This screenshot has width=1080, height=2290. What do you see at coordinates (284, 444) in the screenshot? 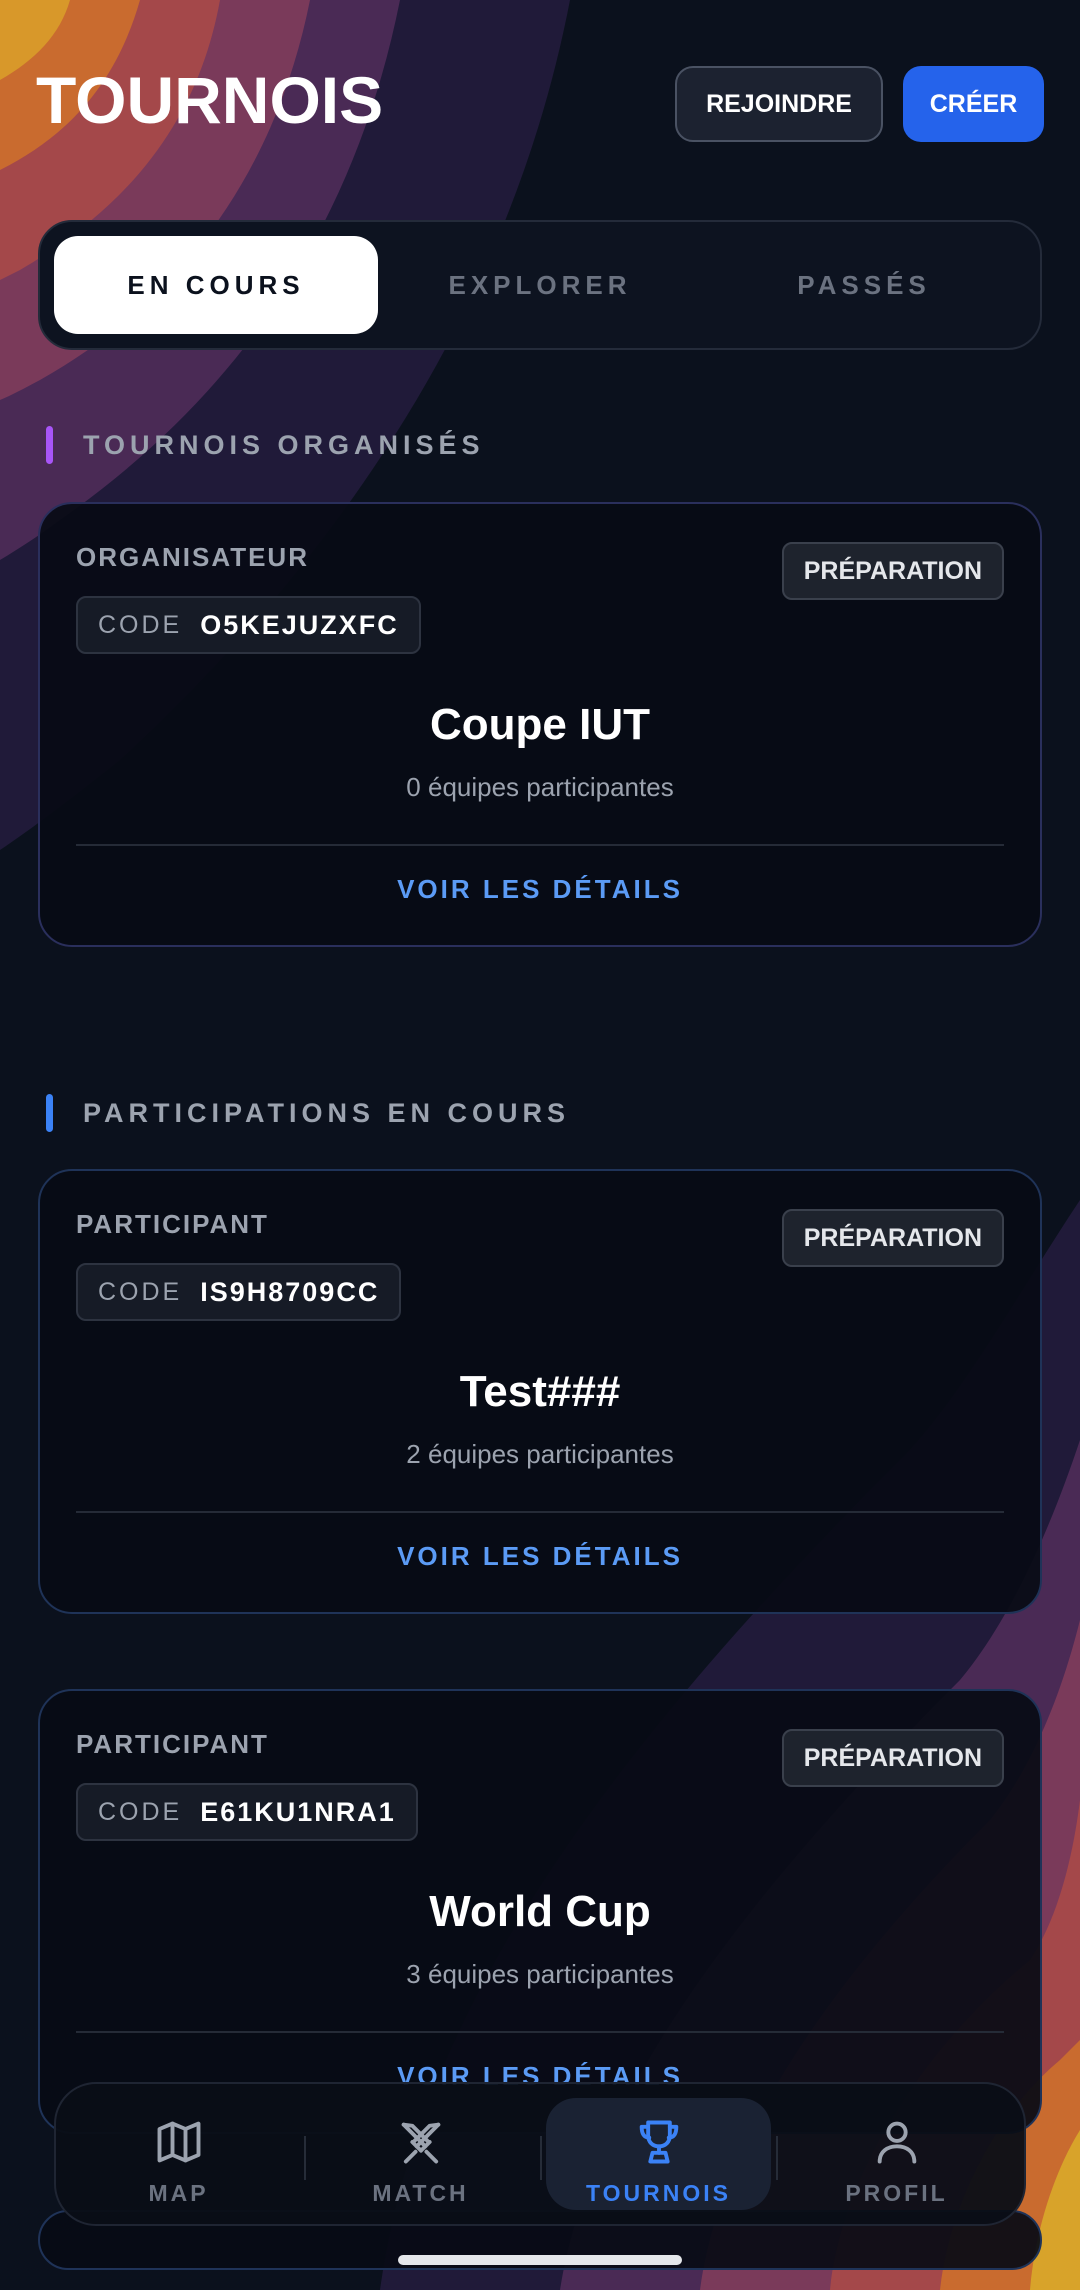
I see `section-label: TOURNOIS ORGANISÉS` at bounding box center [284, 444].